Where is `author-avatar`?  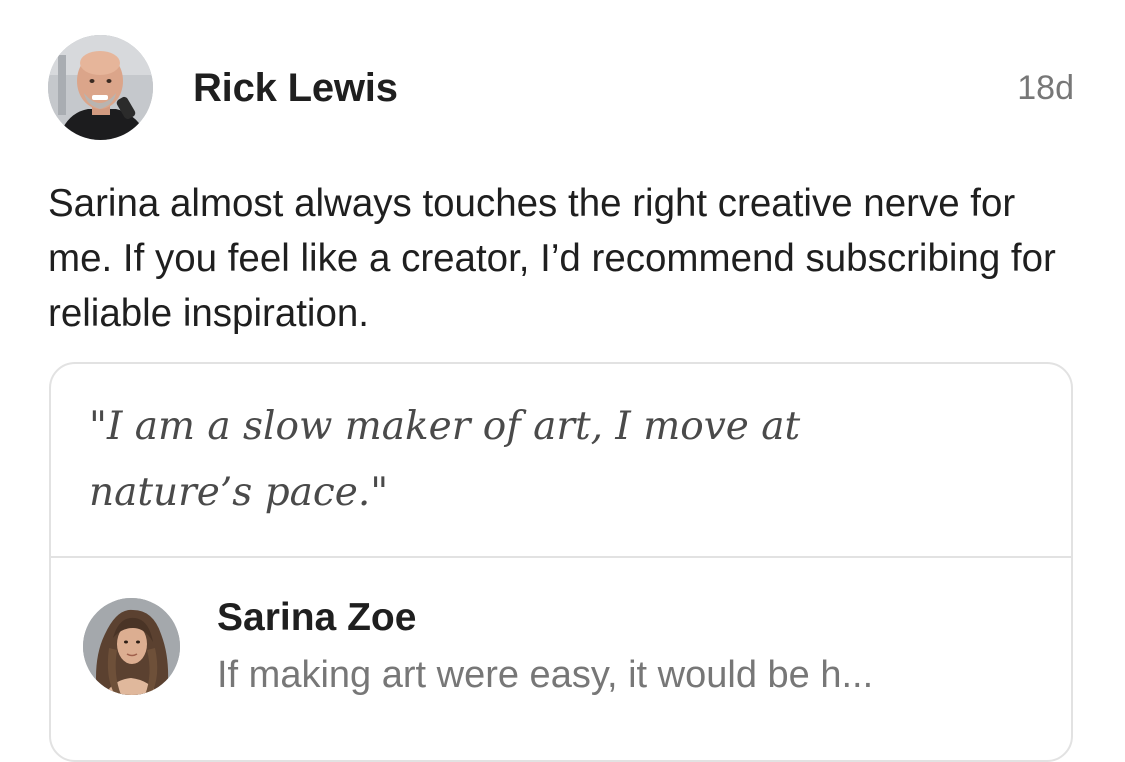
author-avatar is located at coordinates (100, 87).